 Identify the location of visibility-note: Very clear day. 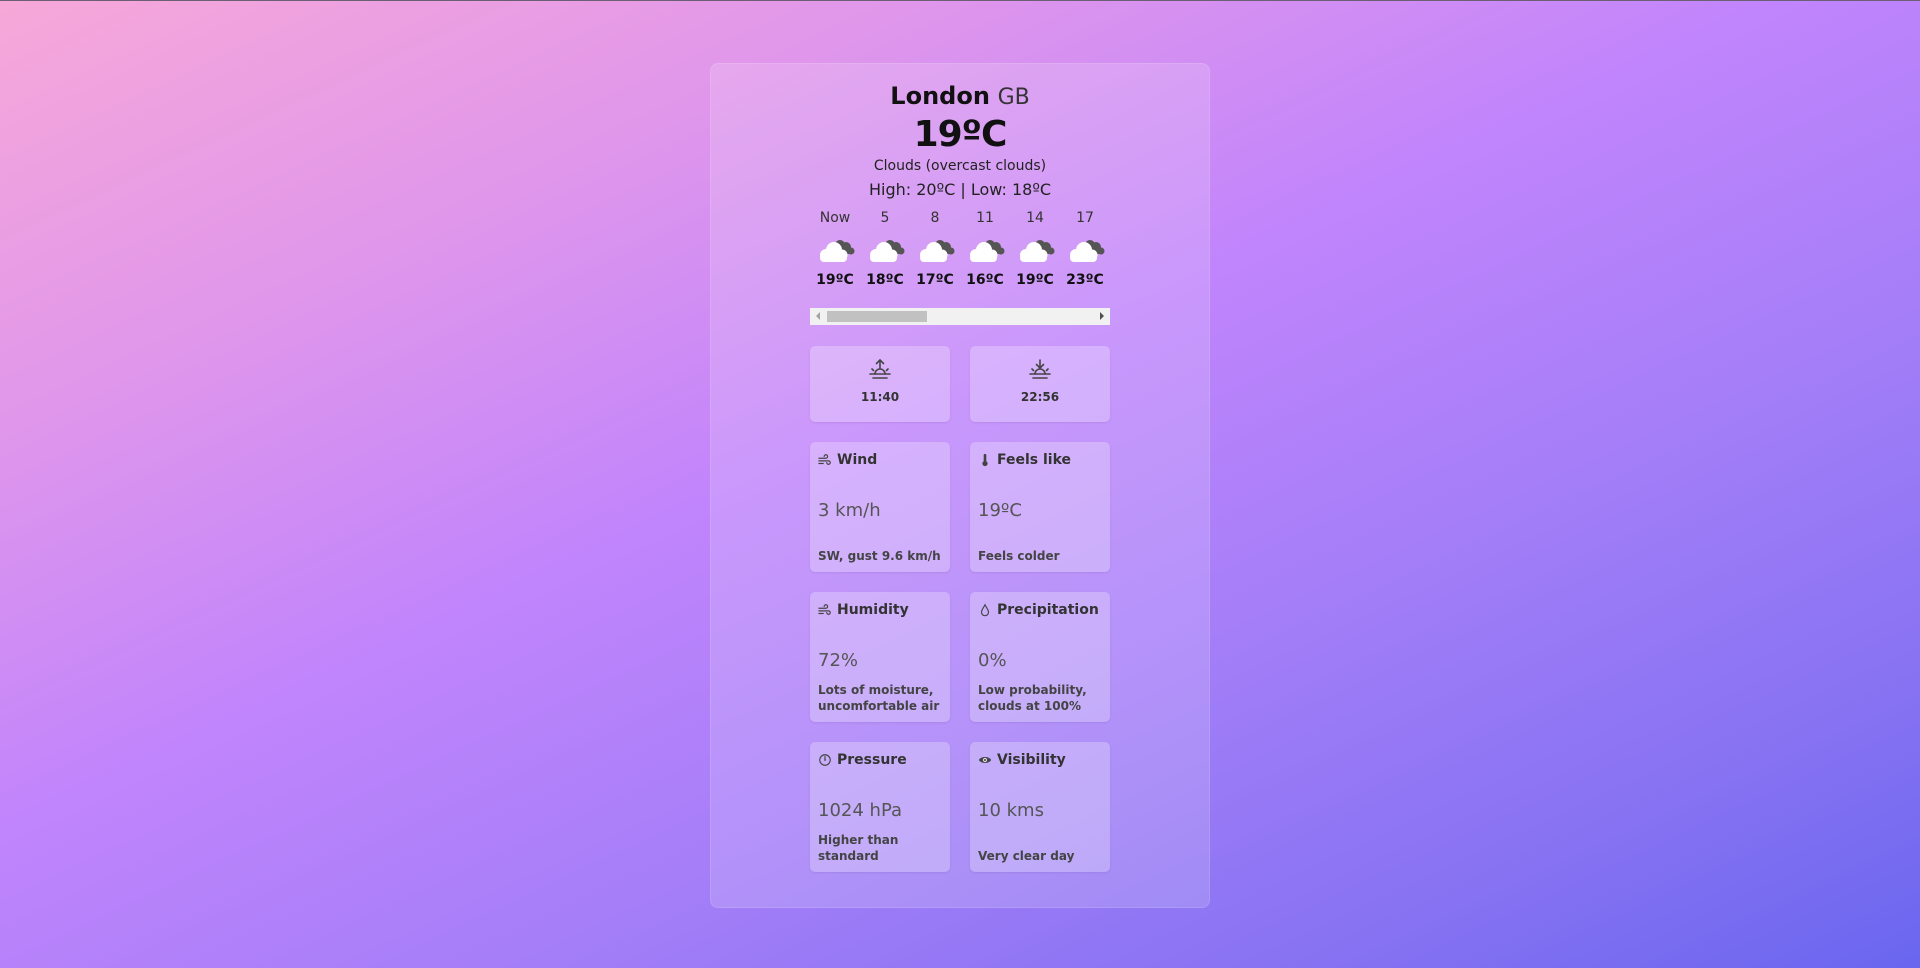
(1026, 856).